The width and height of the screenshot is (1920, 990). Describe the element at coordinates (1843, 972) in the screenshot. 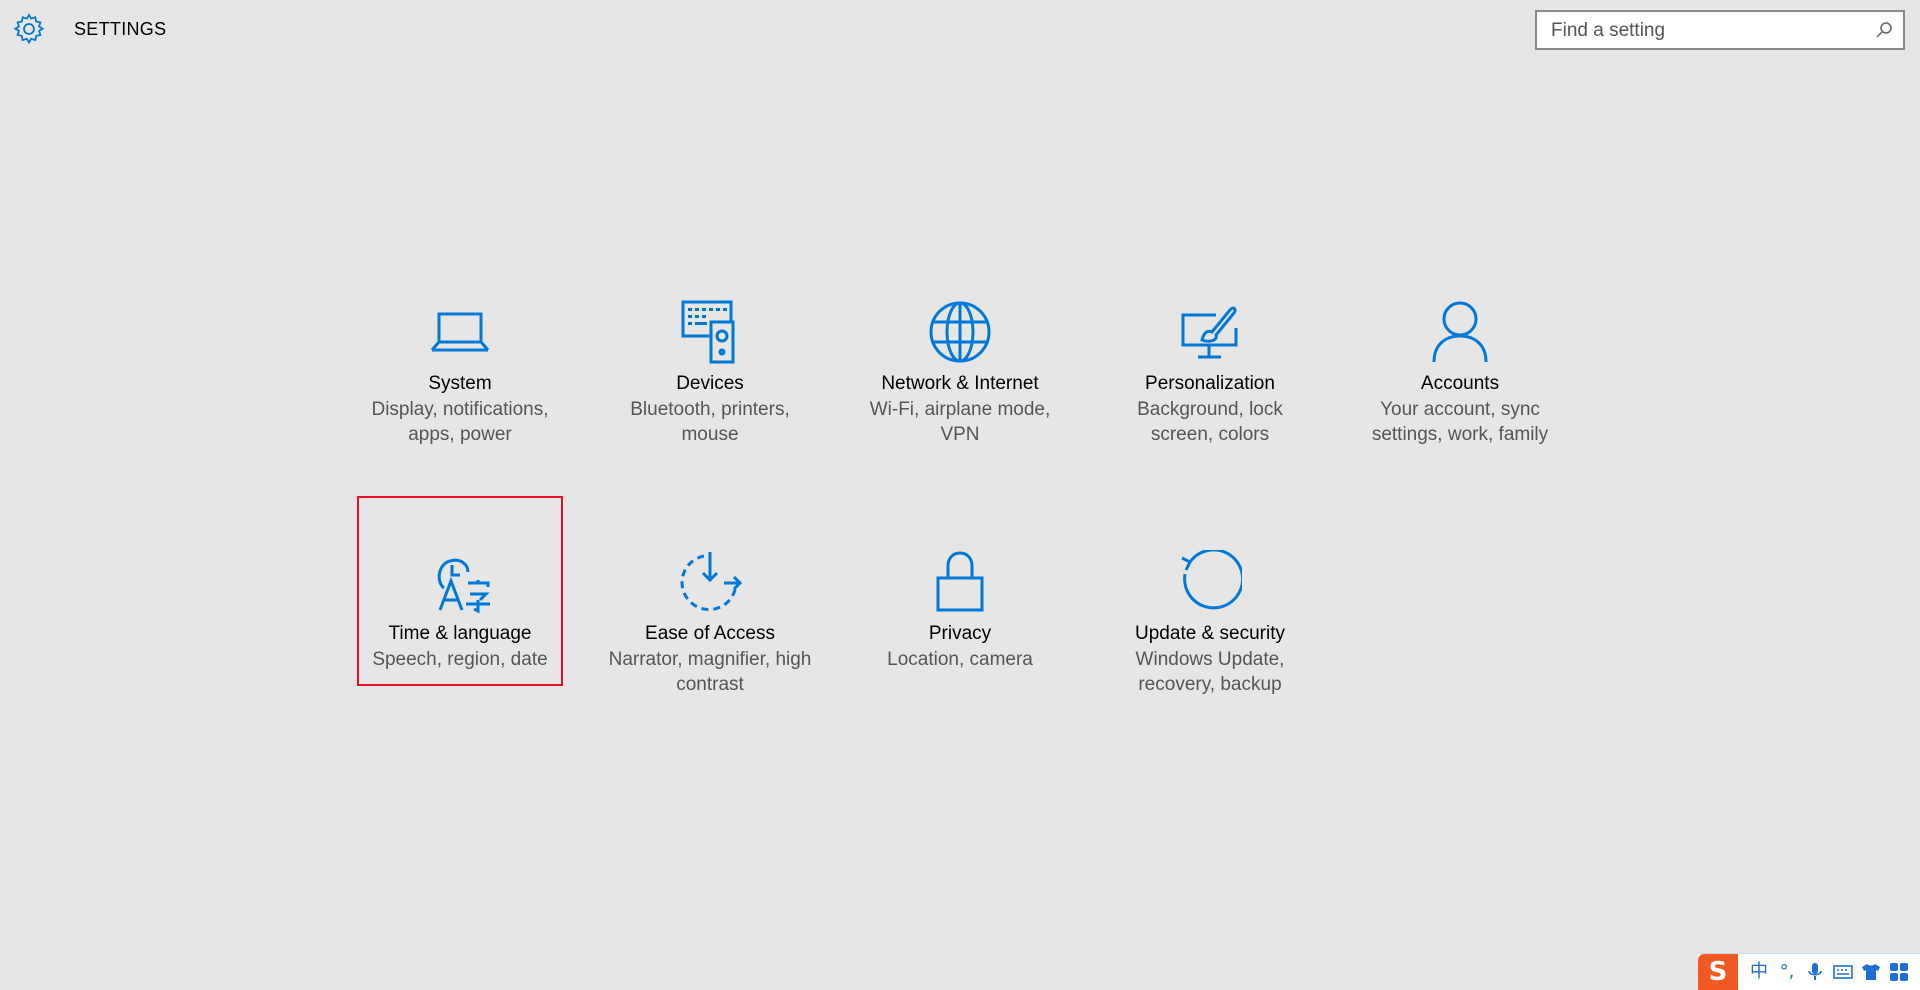

I see `keyboard-icon` at that location.